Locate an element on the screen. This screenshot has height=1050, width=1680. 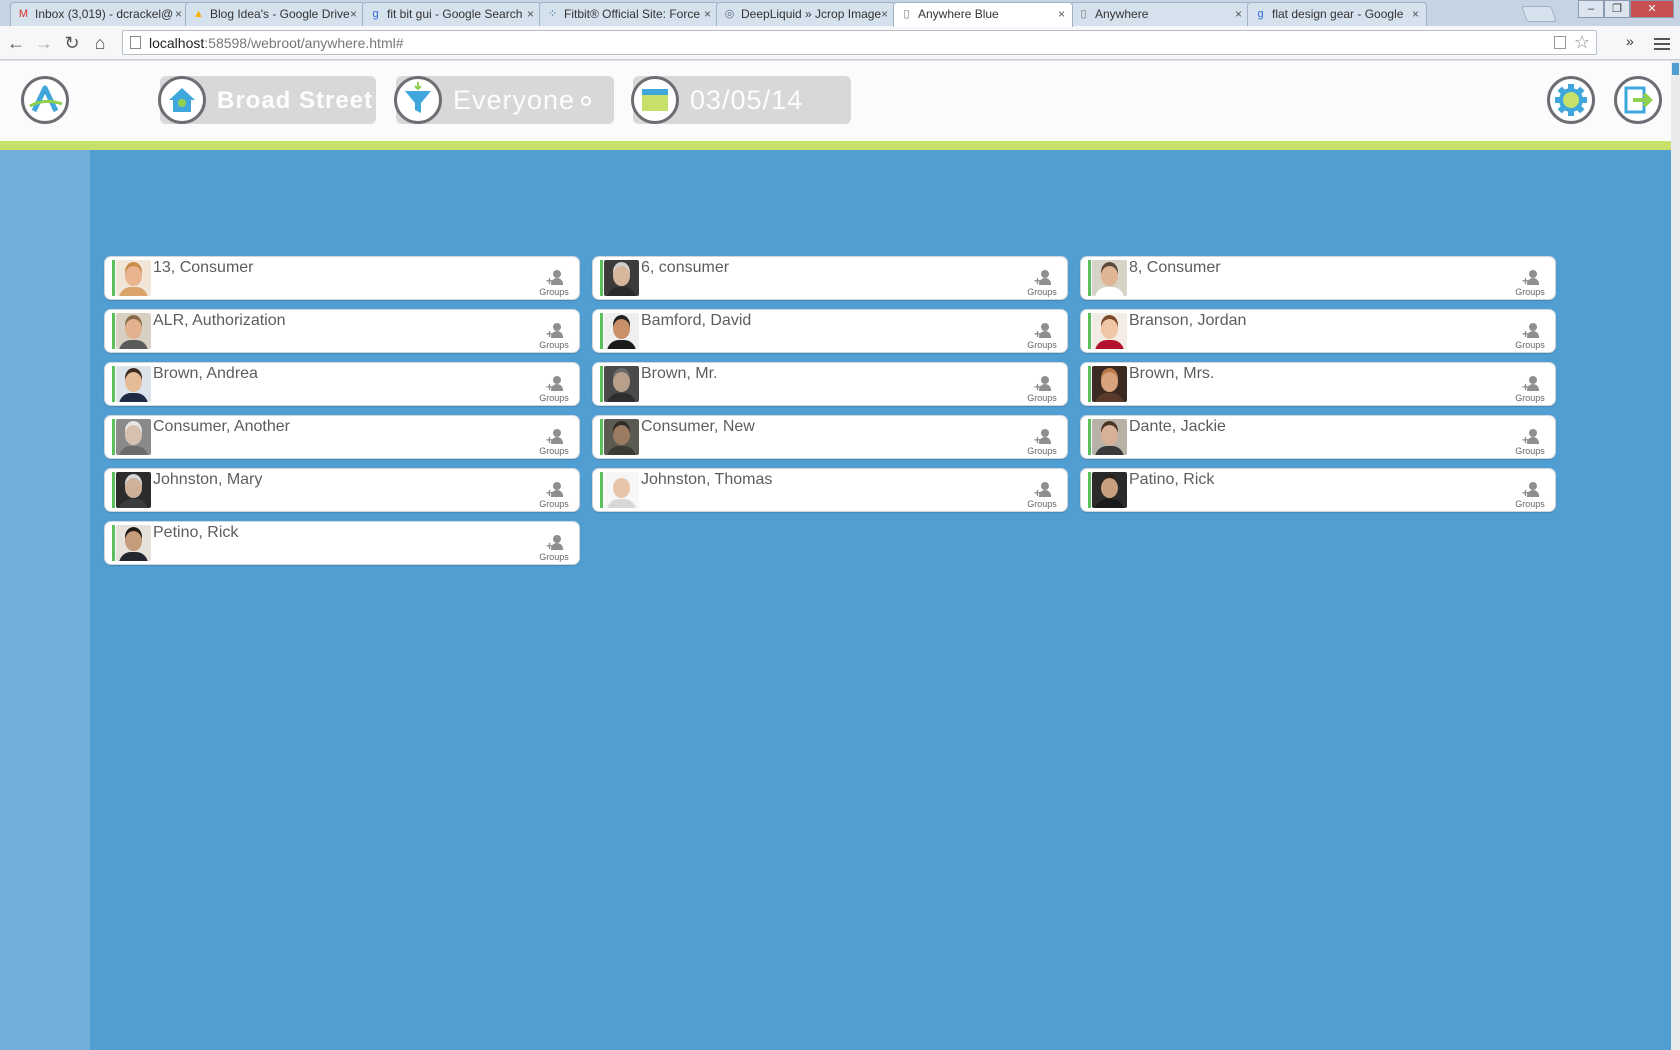
browser-tab: ◎ DeepLiquid » Jcrop Image × is located at coordinates (806, 14).